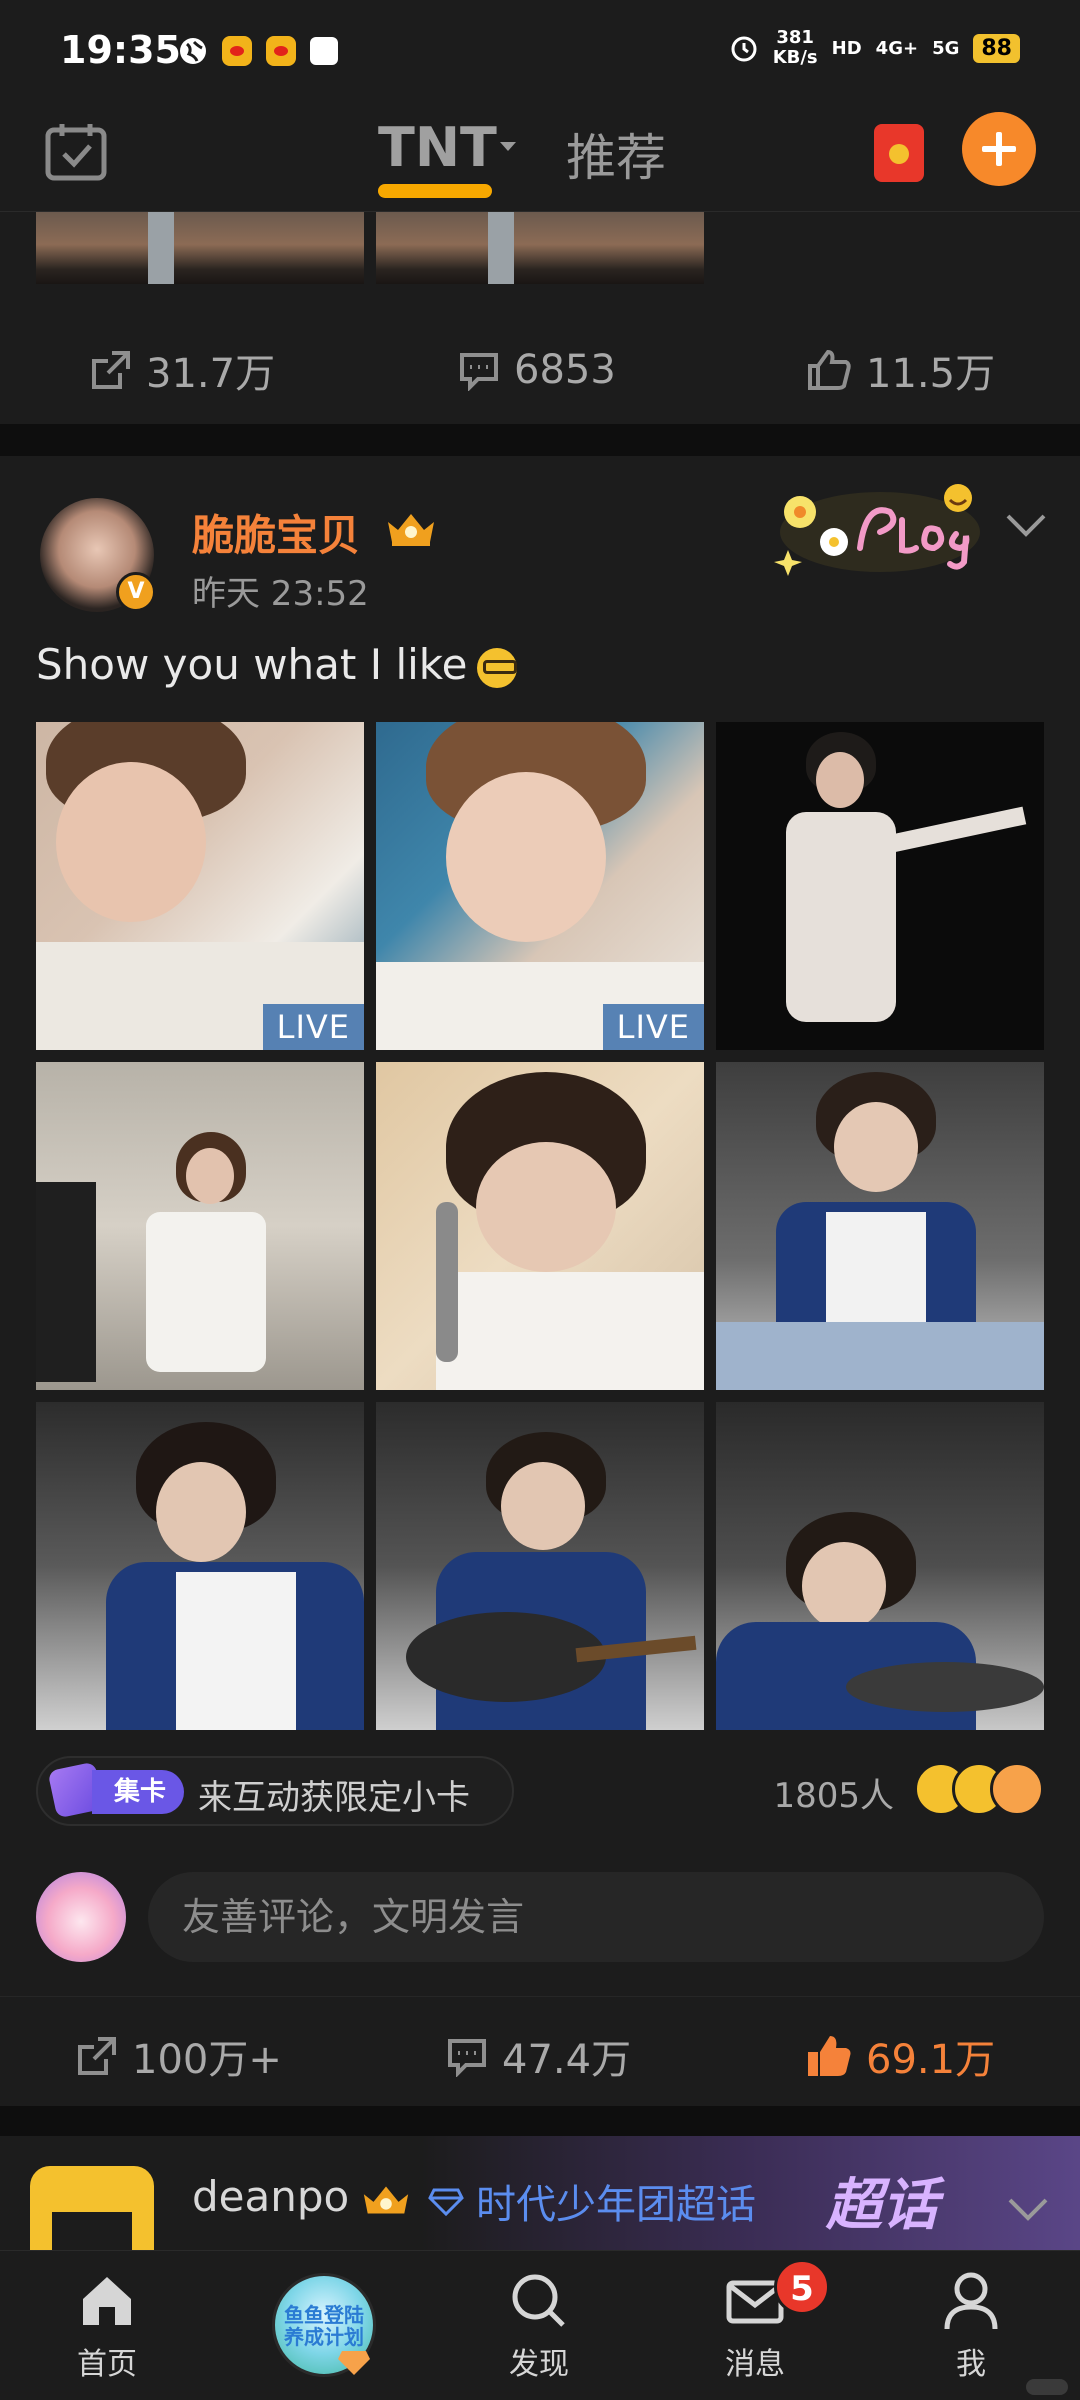 Image resolution: width=1080 pixels, height=2400 pixels. Describe the element at coordinates (996, 48) in the screenshot. I see `battery-level: 88` at that location.